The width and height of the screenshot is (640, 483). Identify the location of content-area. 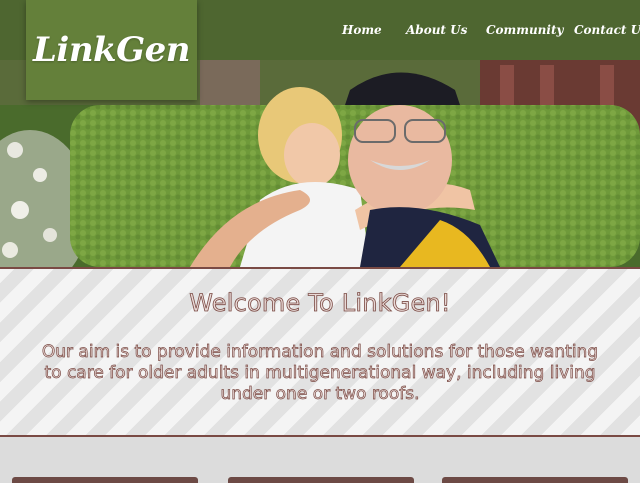
(320, 460).